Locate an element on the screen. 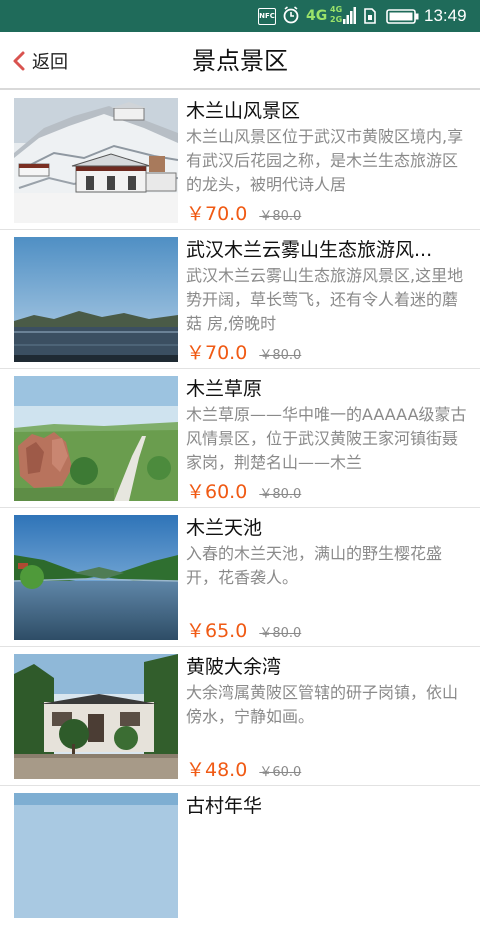  item-title: 木兰天池 is located at coordinates (224, 528).